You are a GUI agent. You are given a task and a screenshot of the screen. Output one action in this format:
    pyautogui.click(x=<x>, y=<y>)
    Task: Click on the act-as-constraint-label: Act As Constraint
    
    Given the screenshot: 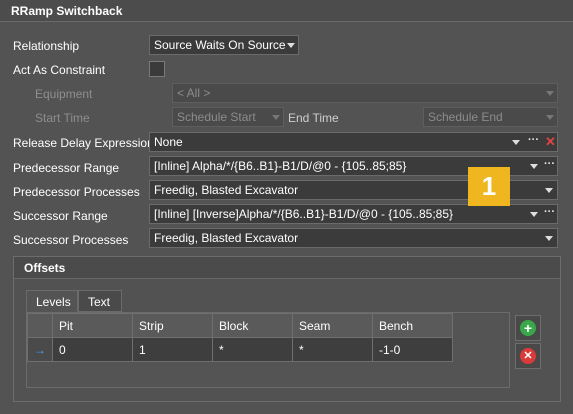 What is the action you would take?
    pyautogui.click(x=59, y=70)
    